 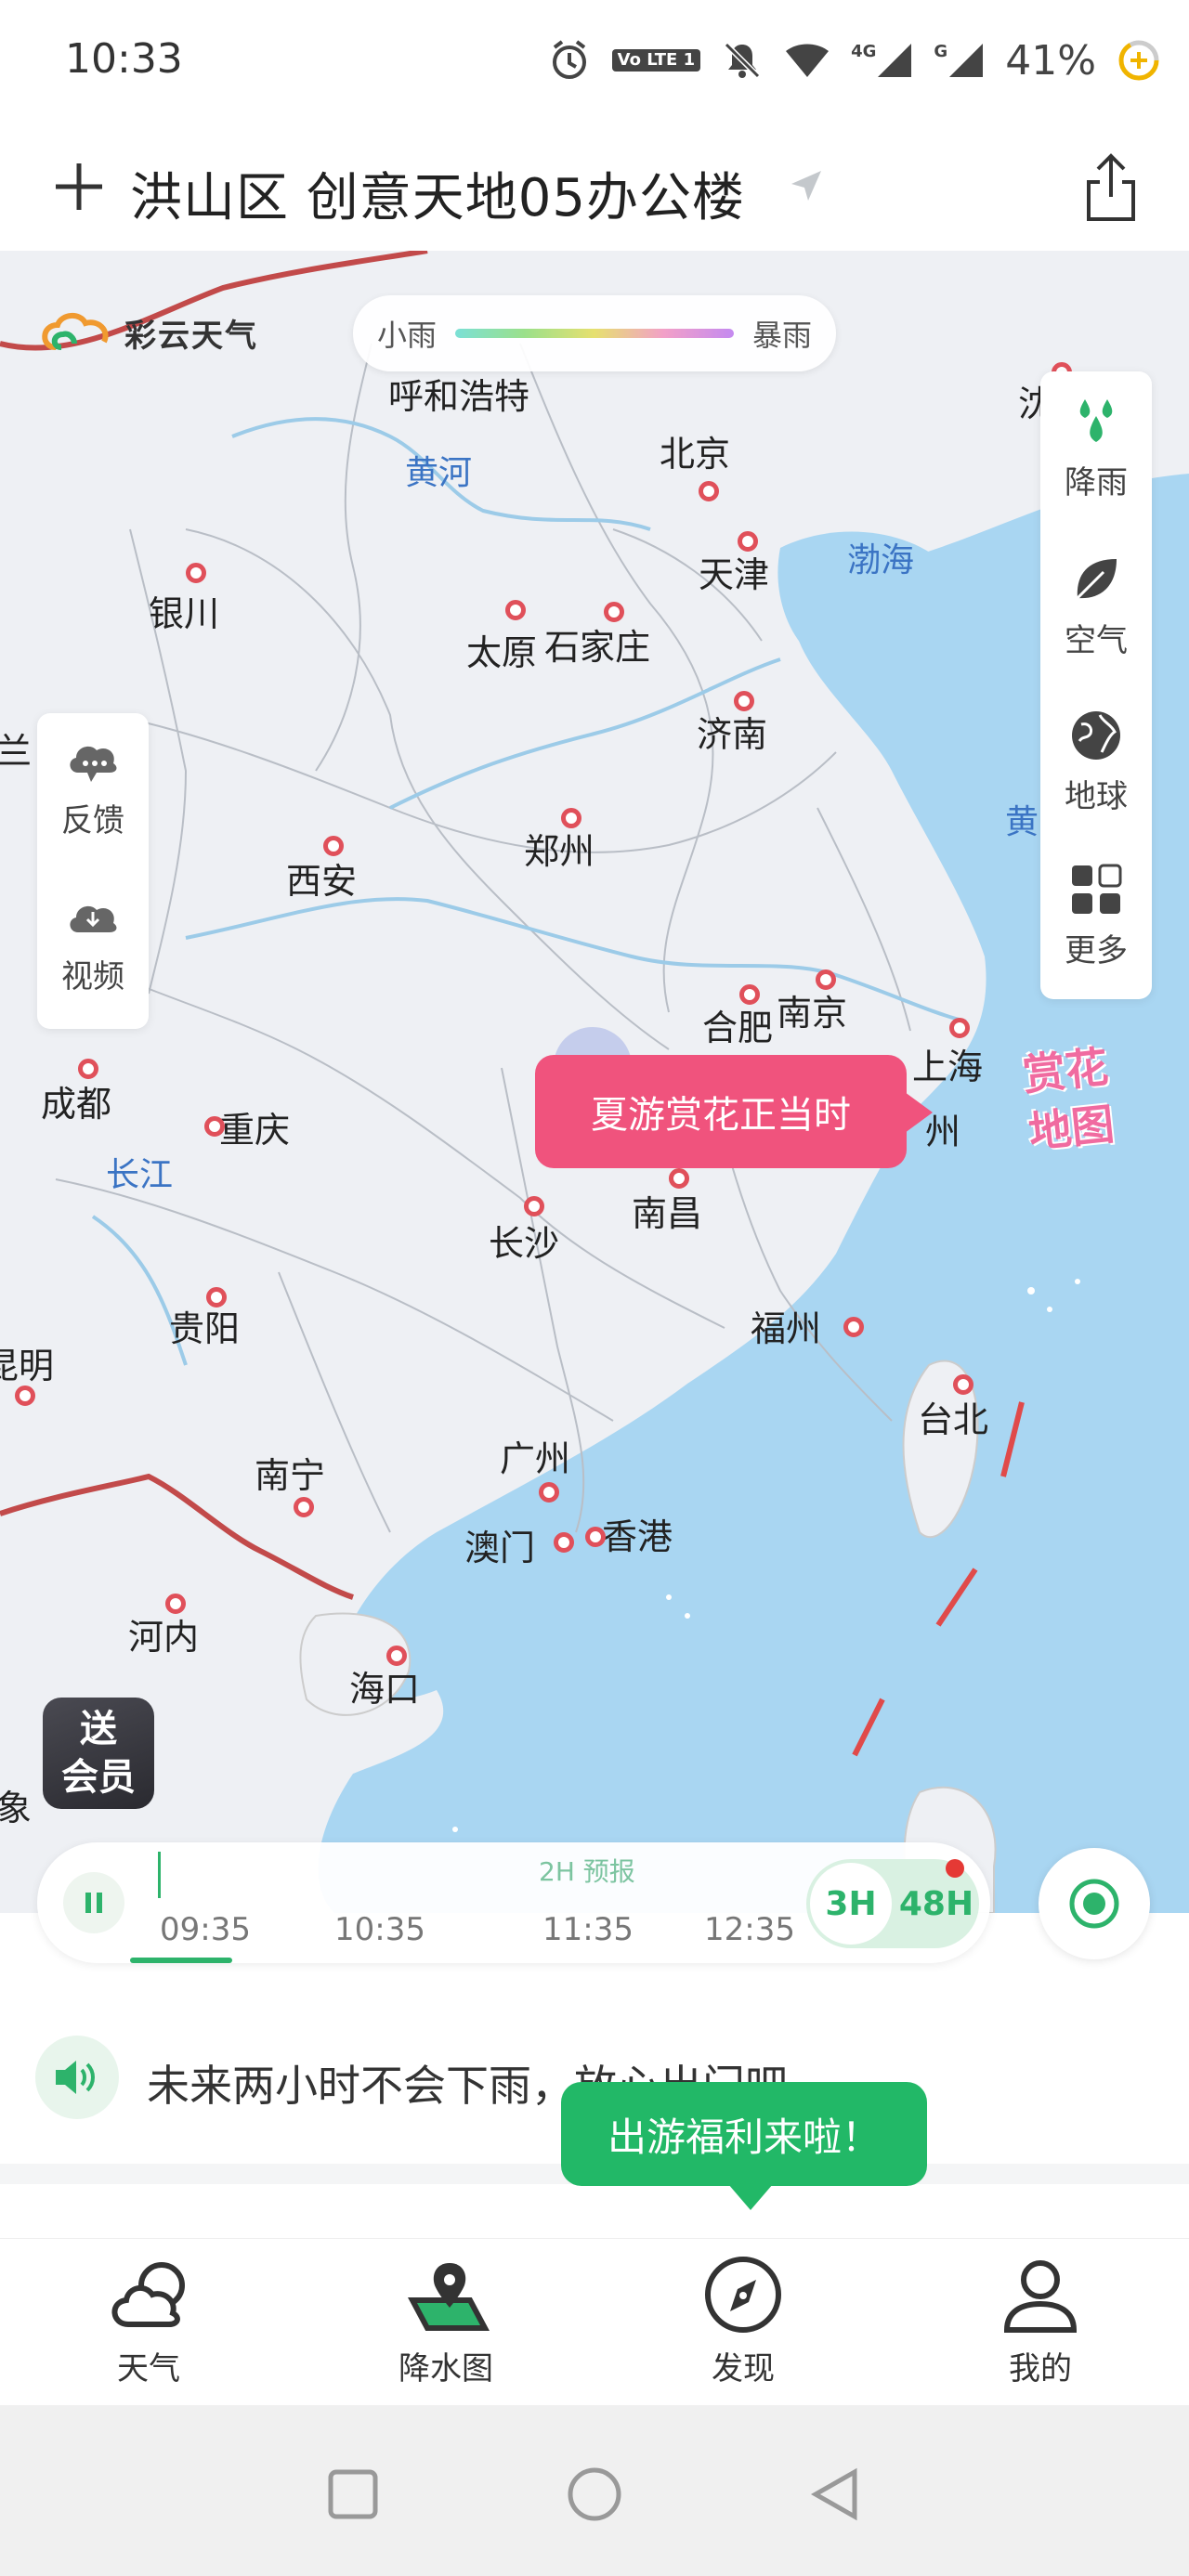 What do you see at coordinates (948, 1067) in the screenshot?
I see `city-label: 上海` at bounding box center [948, 1067].